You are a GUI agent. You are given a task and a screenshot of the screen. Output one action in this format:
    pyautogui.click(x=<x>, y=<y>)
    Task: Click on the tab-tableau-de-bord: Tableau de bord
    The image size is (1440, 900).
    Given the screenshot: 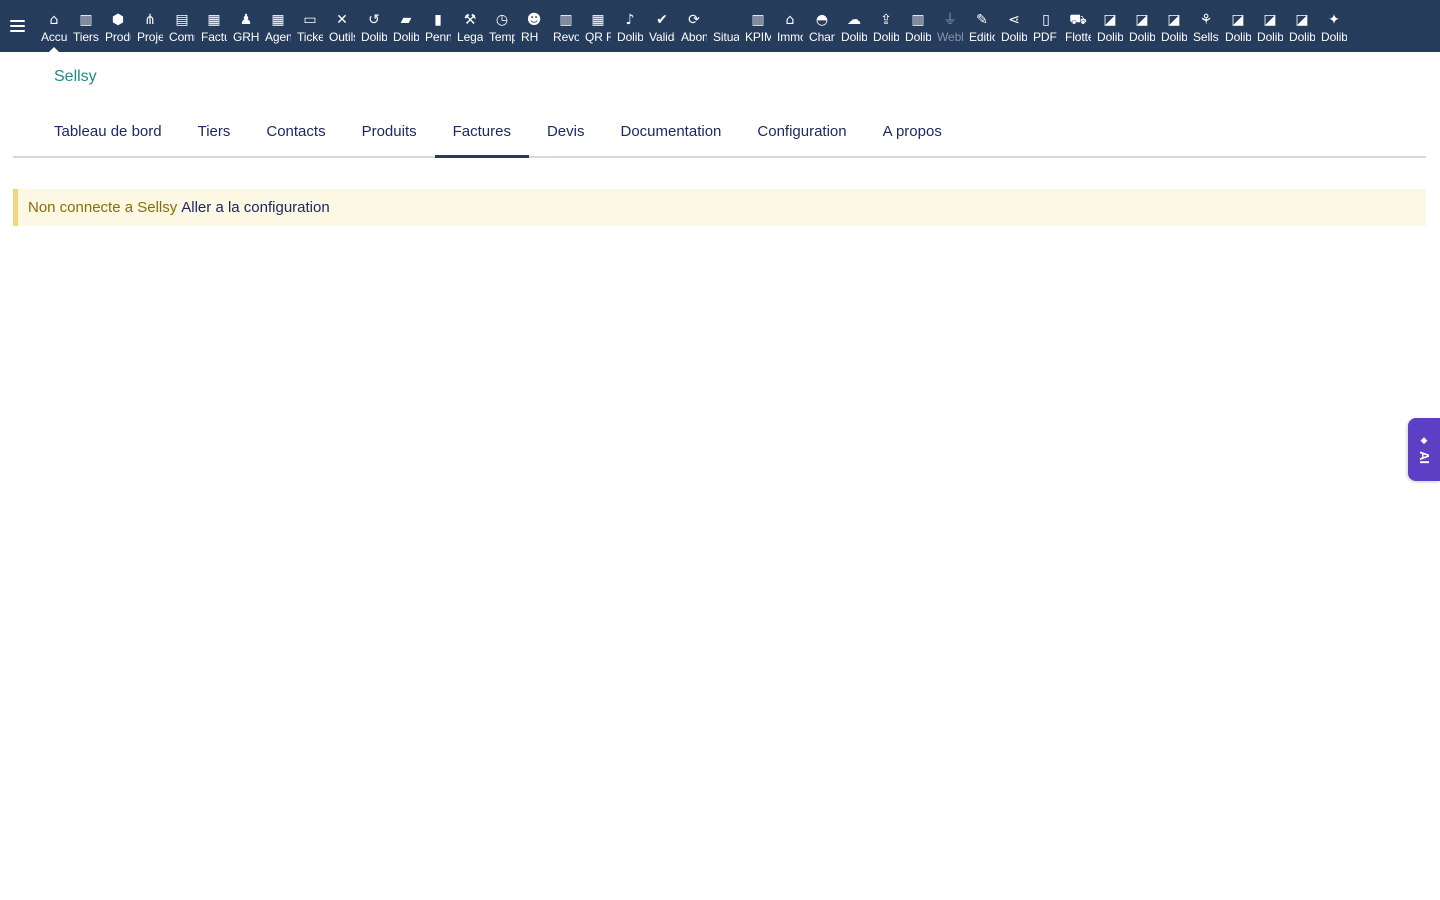 What is the action you would take?
    pyautogui.click(x=108, y=132)
    